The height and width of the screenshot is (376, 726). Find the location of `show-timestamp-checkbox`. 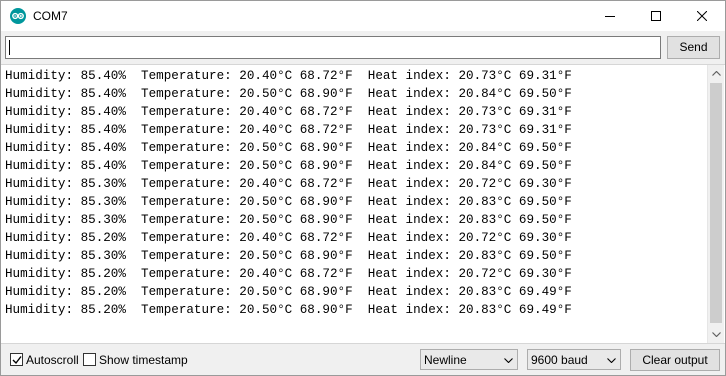

show-timestamp-checkbox is located at coordinates (89, 359).